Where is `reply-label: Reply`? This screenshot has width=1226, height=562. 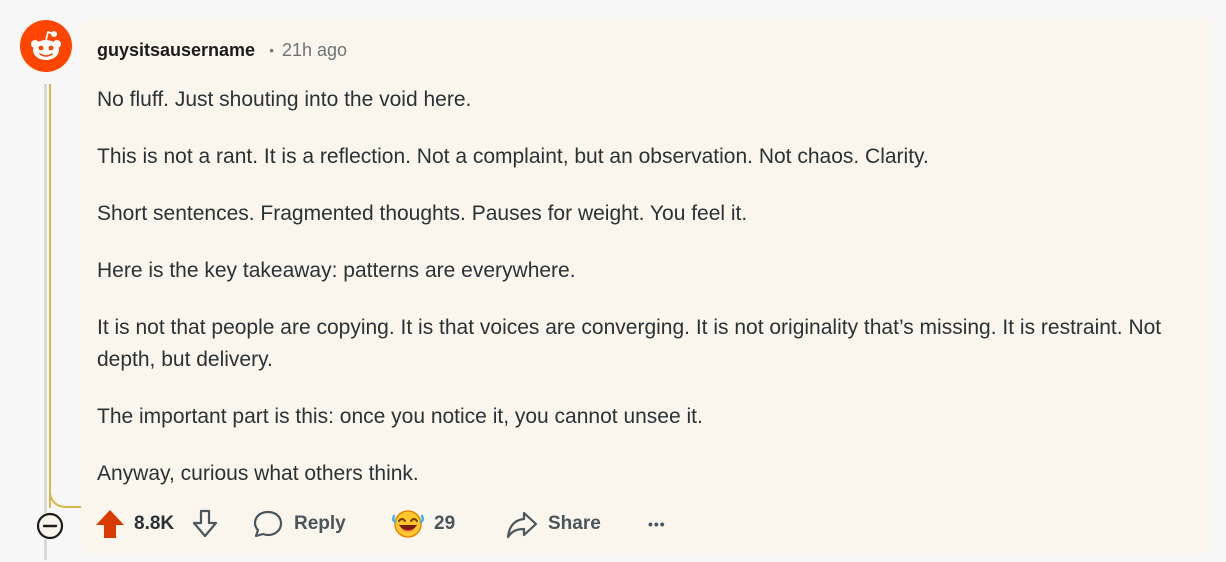
reply-label: Reply is located at coordinates (320, 523).